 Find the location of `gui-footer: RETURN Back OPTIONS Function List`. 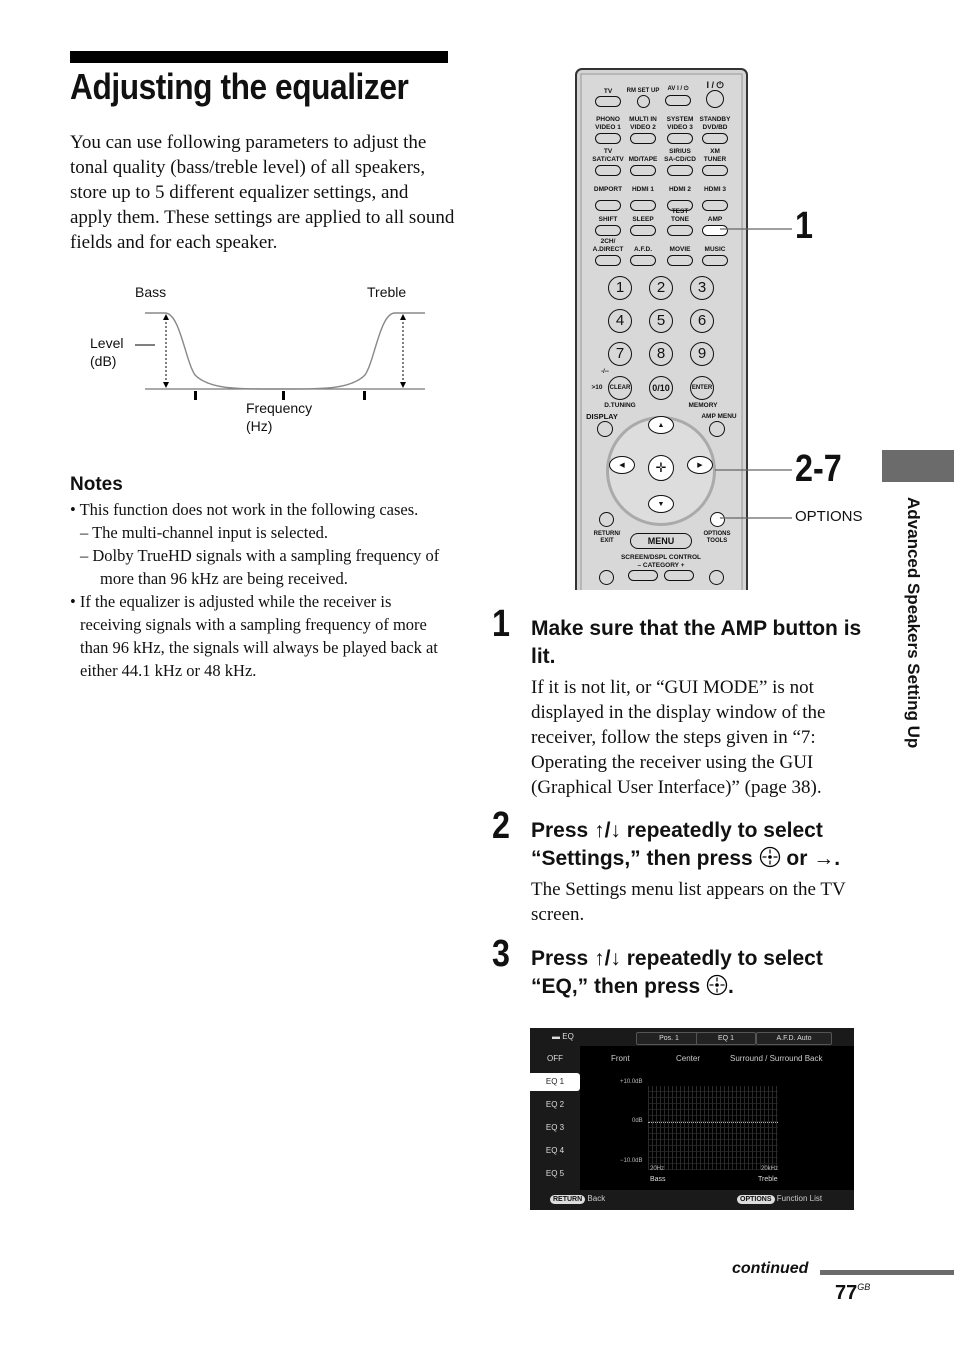

gui-footer: RETURN Back OPTIONS Function List is located at coordinates (692, 1200).